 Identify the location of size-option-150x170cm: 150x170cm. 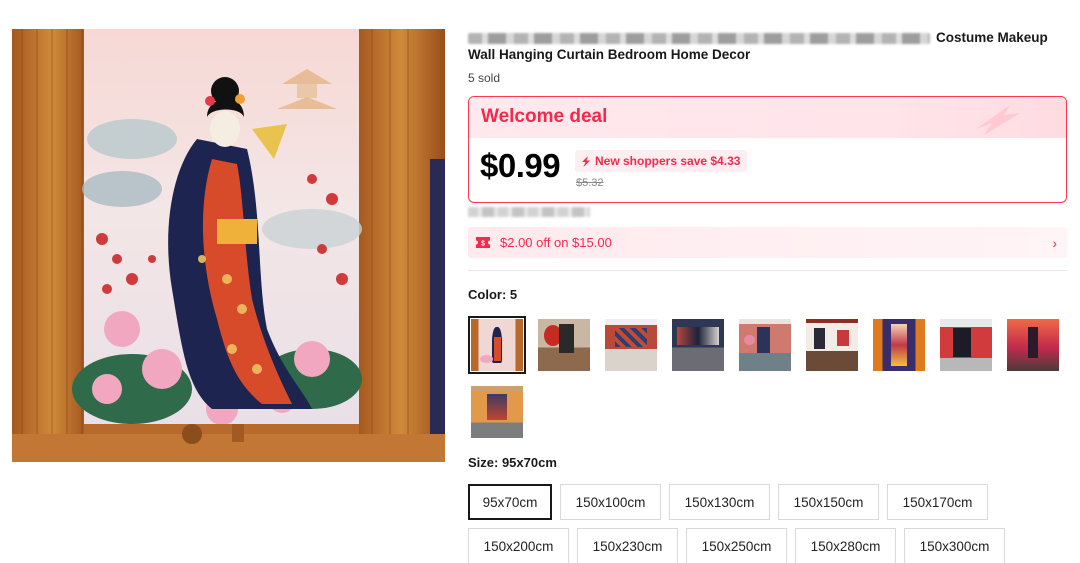
(937, 502).